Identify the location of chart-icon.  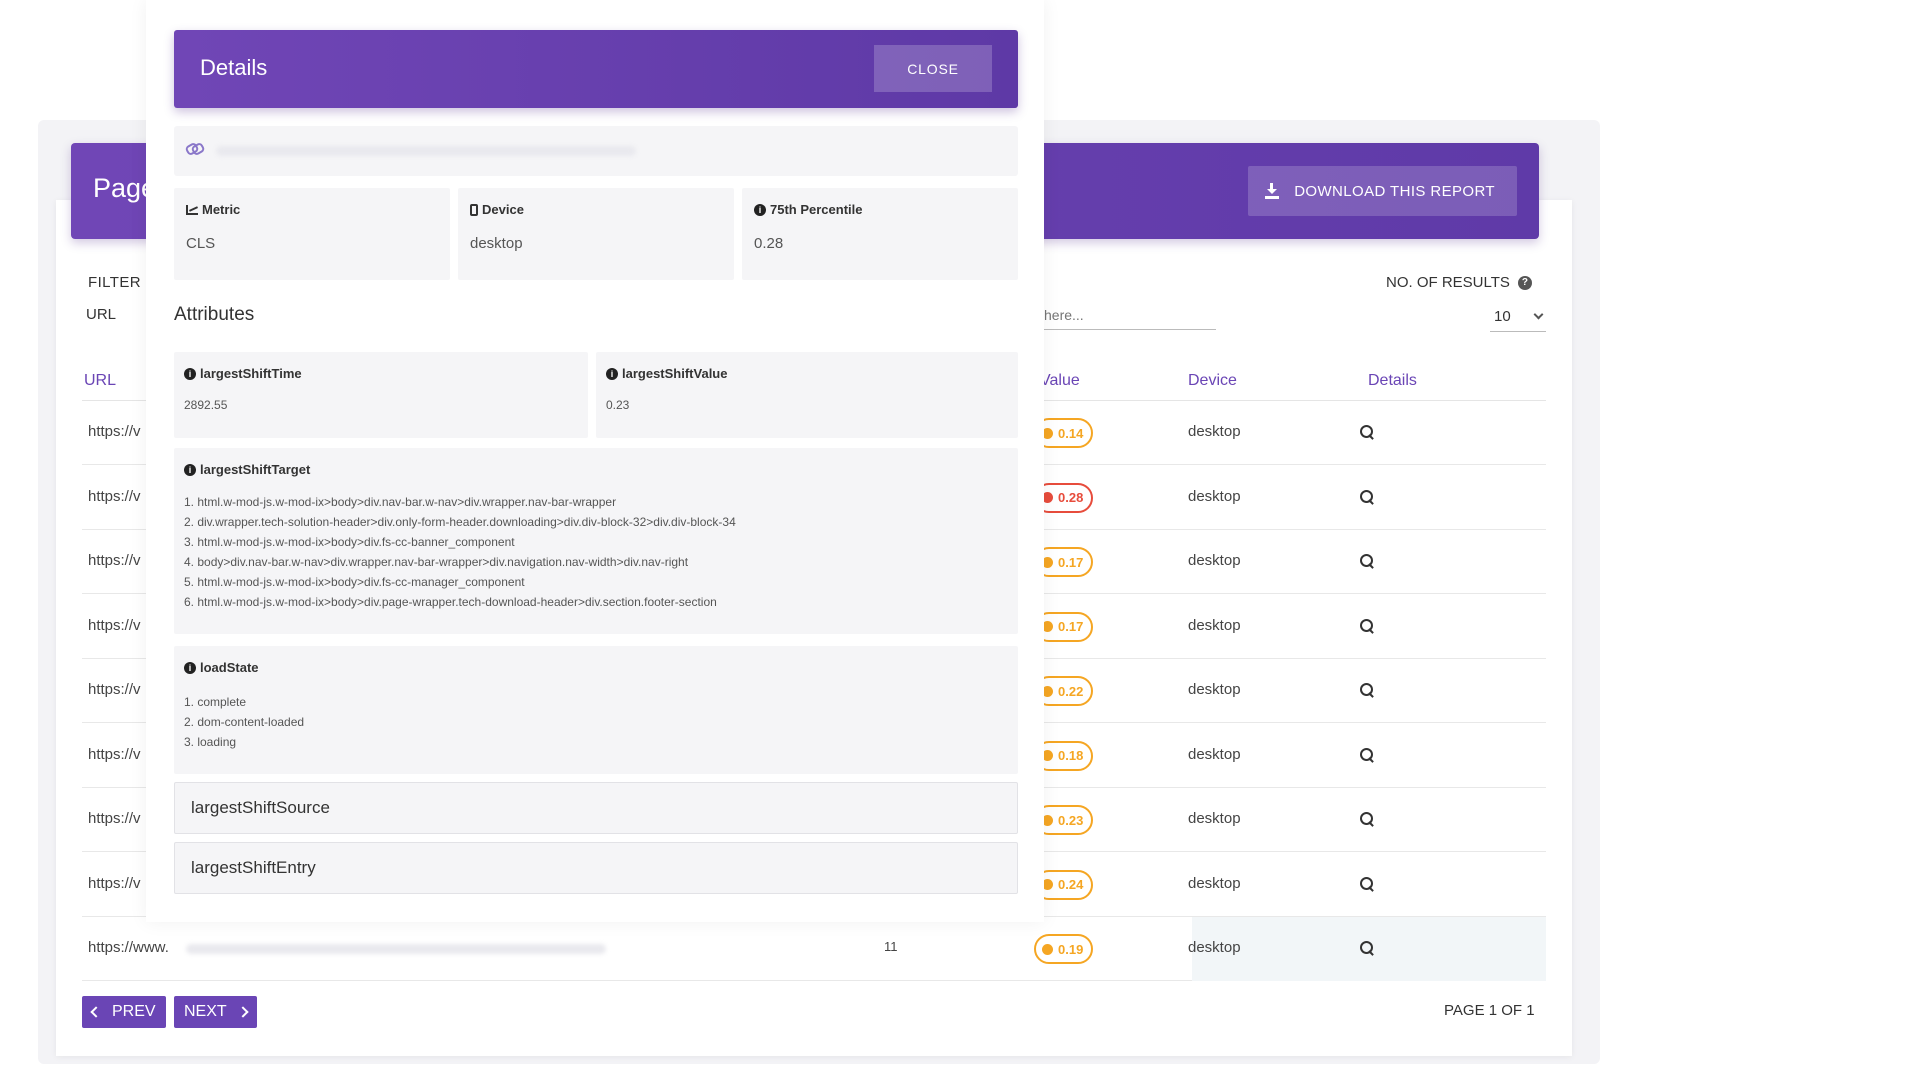
(192, 209).